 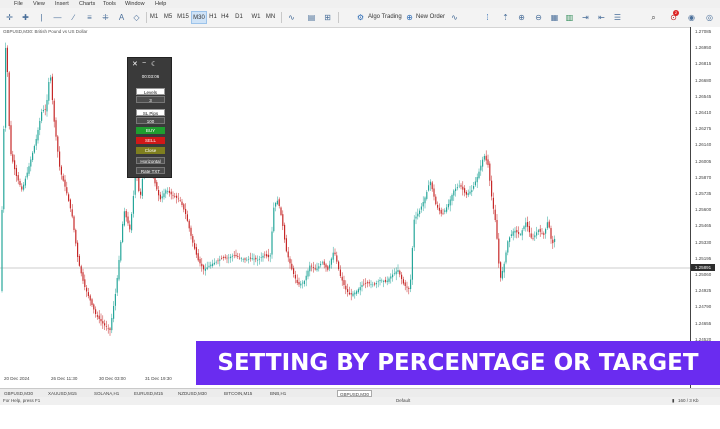 What do you see at coordinates (87, 4) in the screenshot?
I see `menu-charts: Charts` at bounding box center [87, 4].